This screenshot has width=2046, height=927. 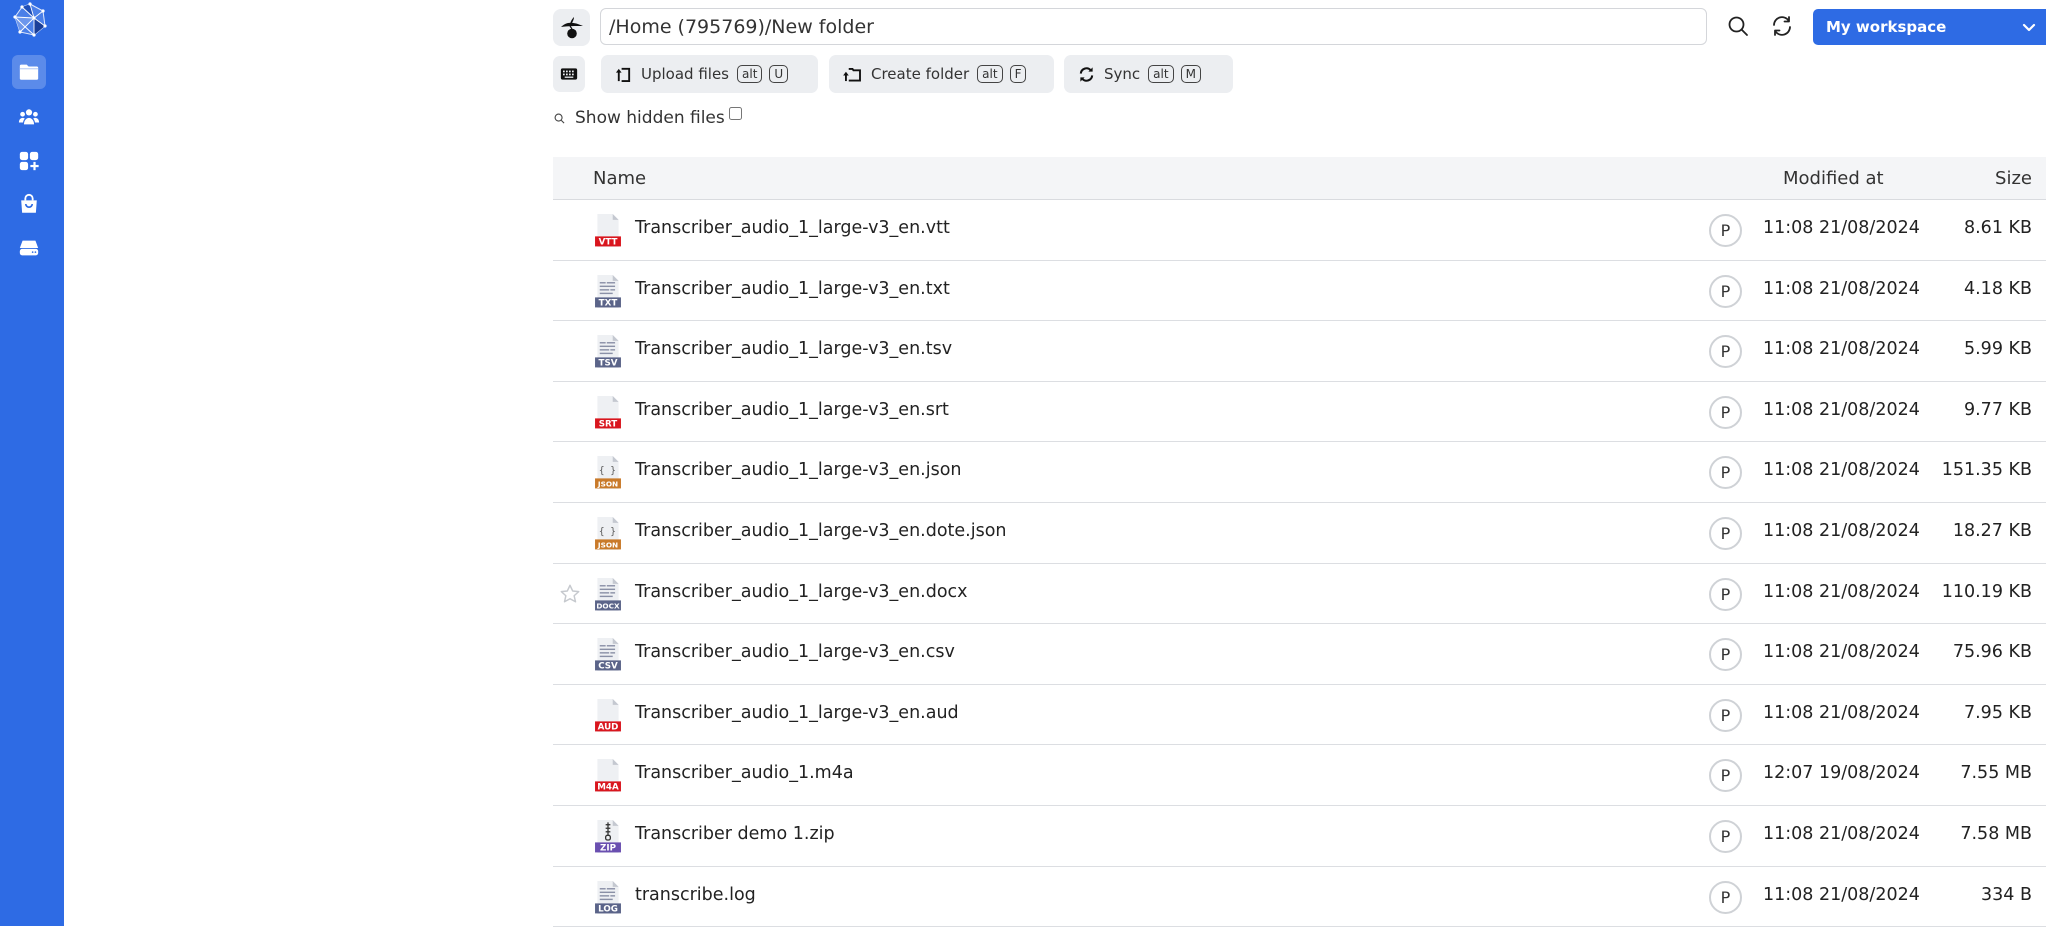 I want to click on polyhedron-logo-icon, so click(x=30, y=20).